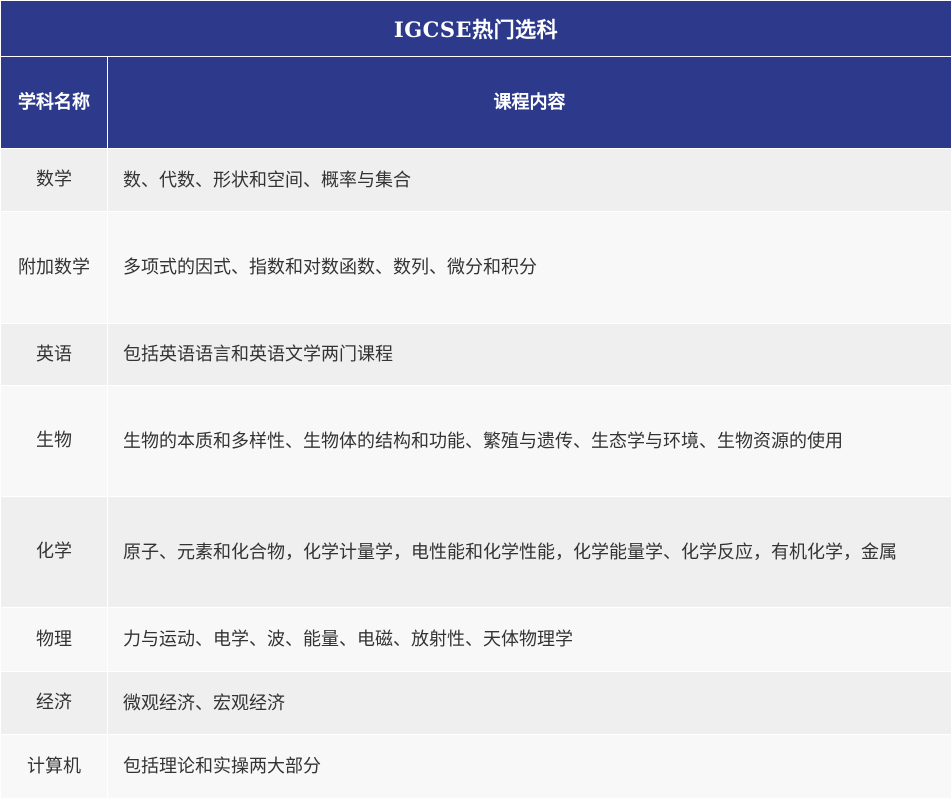 Image resolution: width=951 pixels, height=799 pixels. What do you see at coordinates (54, 552) in the screenshot?
I see `subject-name: 化学` at bounding box center [54, 552].